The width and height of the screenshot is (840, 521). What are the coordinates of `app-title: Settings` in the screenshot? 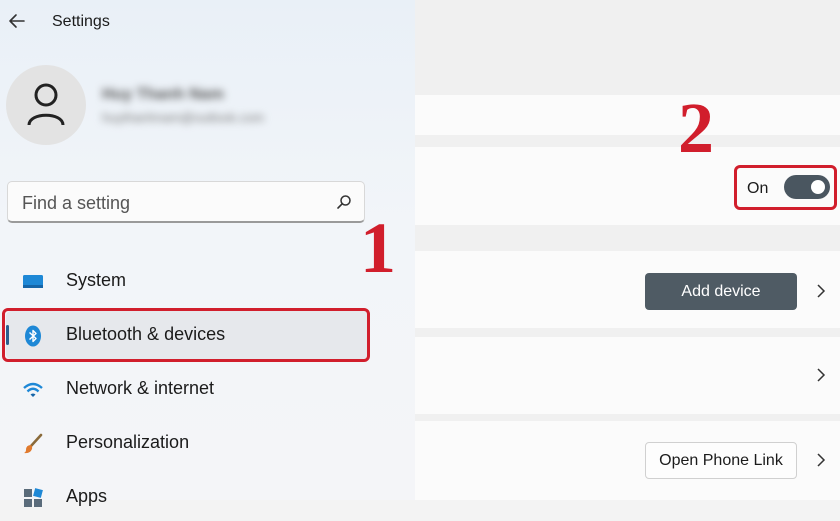 It's located at (81, 21).